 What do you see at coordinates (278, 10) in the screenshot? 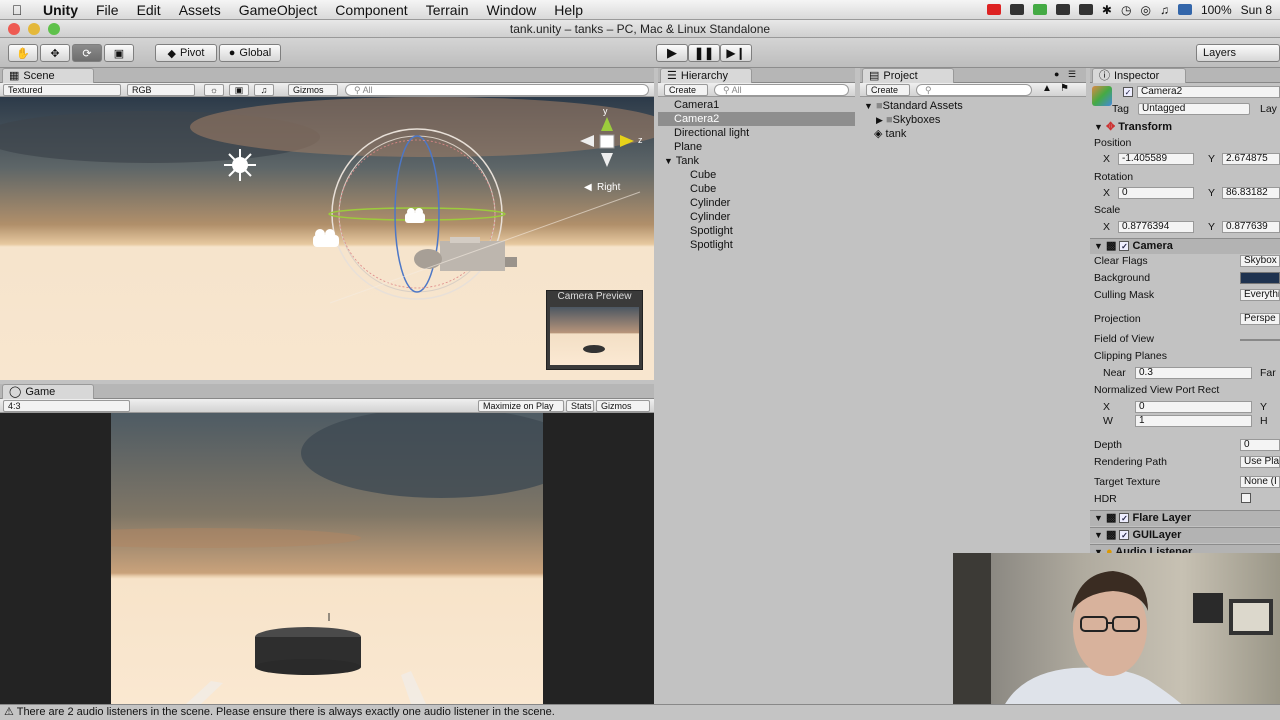
I see `menu-gameobject: GameObject` at bounding box center [278, 10].